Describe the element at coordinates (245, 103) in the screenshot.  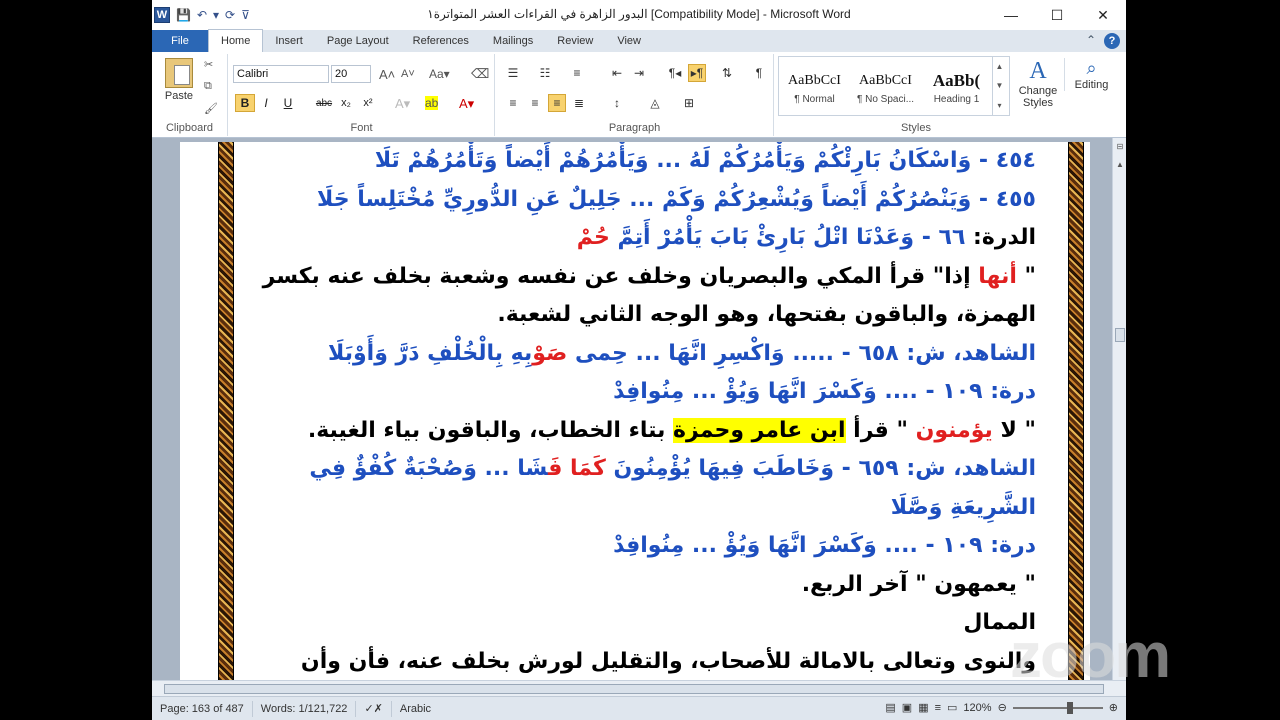
I see `bold-button: B` at that location.